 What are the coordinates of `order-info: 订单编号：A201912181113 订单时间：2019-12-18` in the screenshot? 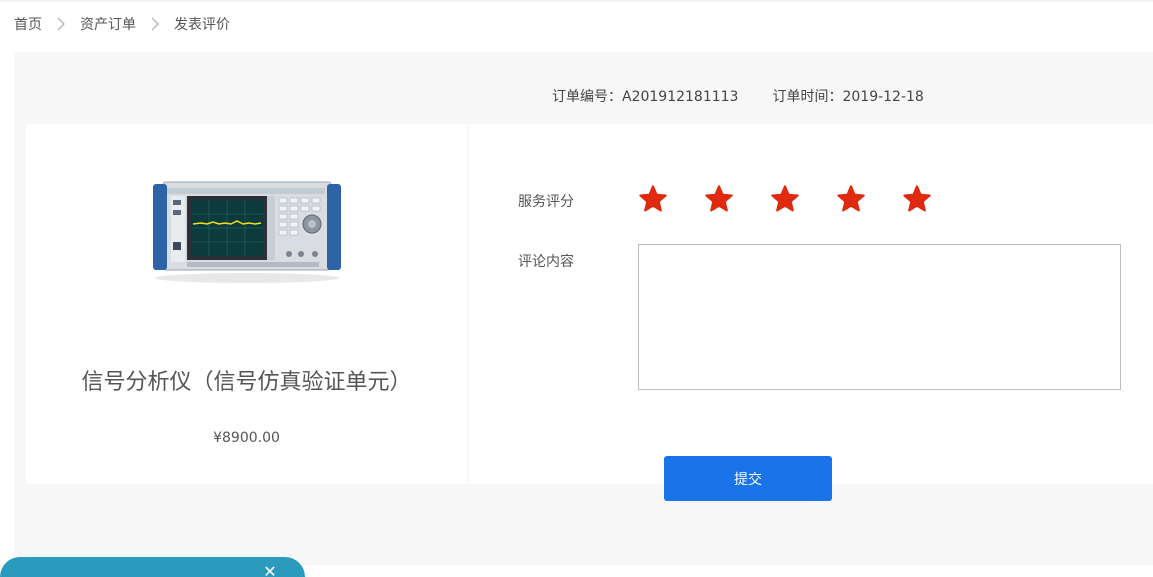 It's located at (738, 96).